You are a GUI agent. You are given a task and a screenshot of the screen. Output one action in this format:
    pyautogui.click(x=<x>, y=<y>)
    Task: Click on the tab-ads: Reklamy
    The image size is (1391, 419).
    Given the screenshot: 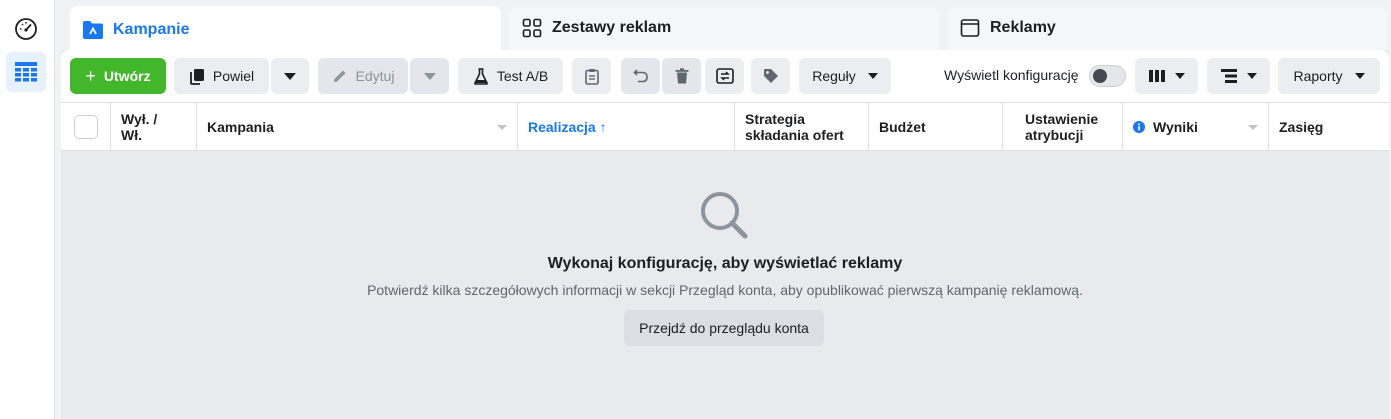 What is the action you would take?
    pyautogui.click(x=1167, y=28)
    